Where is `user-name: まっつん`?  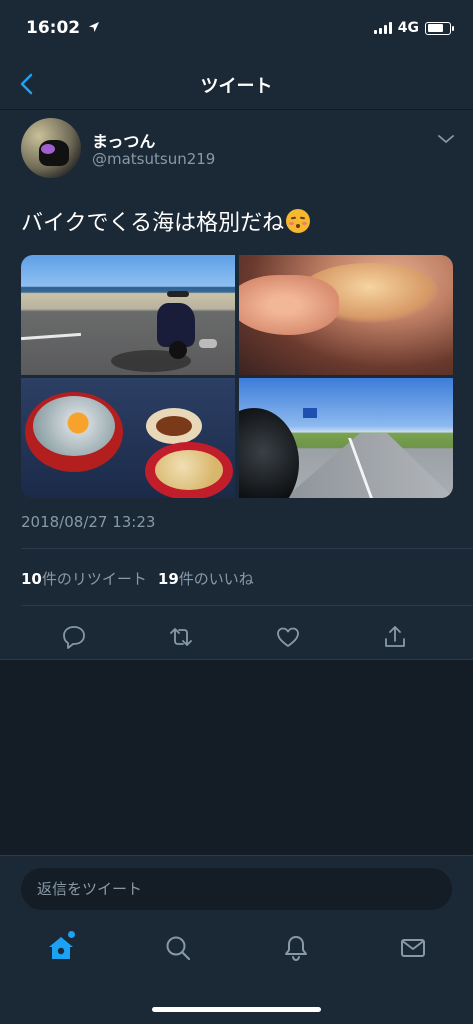 user-name: まっつん is located at coordinates (123, 140).